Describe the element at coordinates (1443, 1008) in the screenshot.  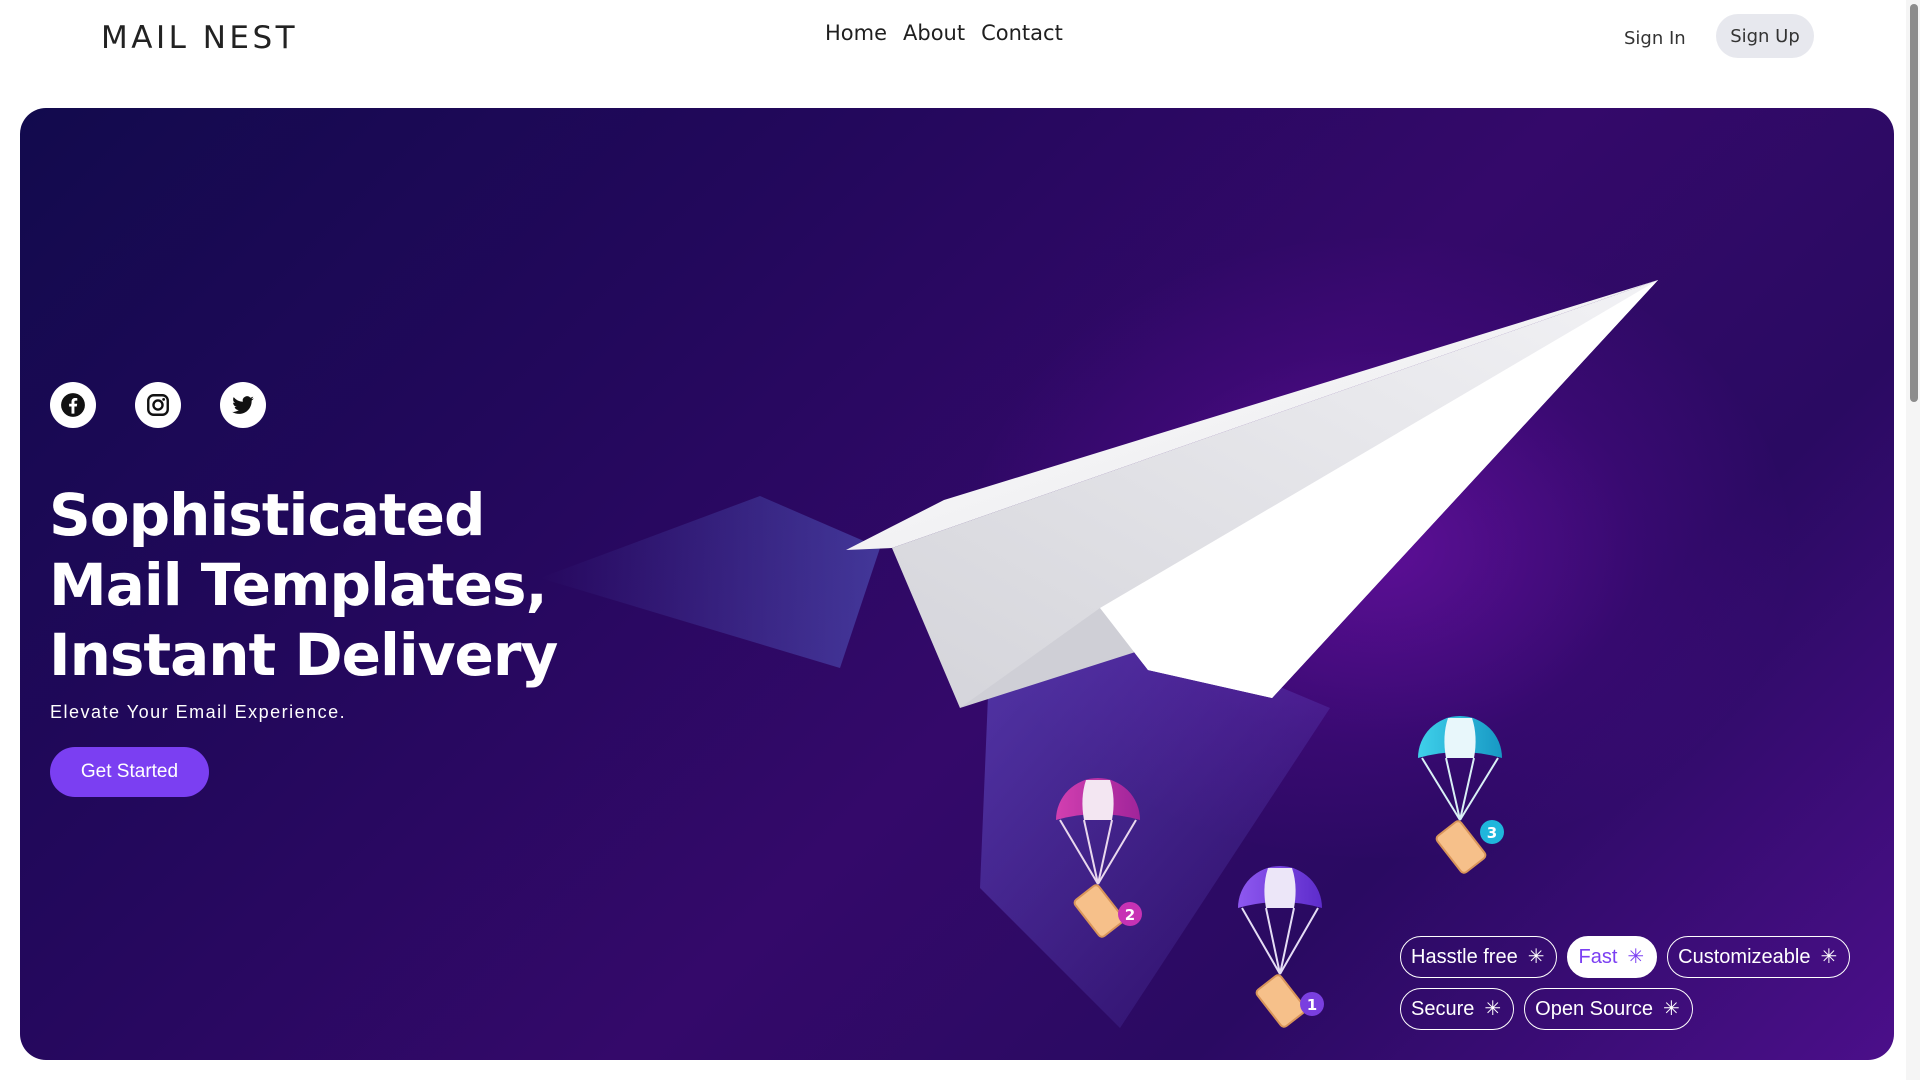
I see `tag-label: Secure` at that location.